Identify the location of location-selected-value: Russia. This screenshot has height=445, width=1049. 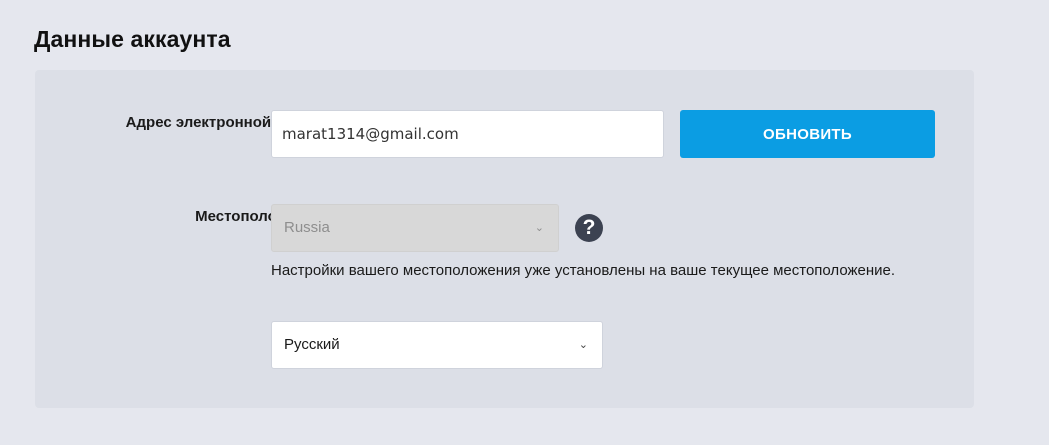
(307, 227).